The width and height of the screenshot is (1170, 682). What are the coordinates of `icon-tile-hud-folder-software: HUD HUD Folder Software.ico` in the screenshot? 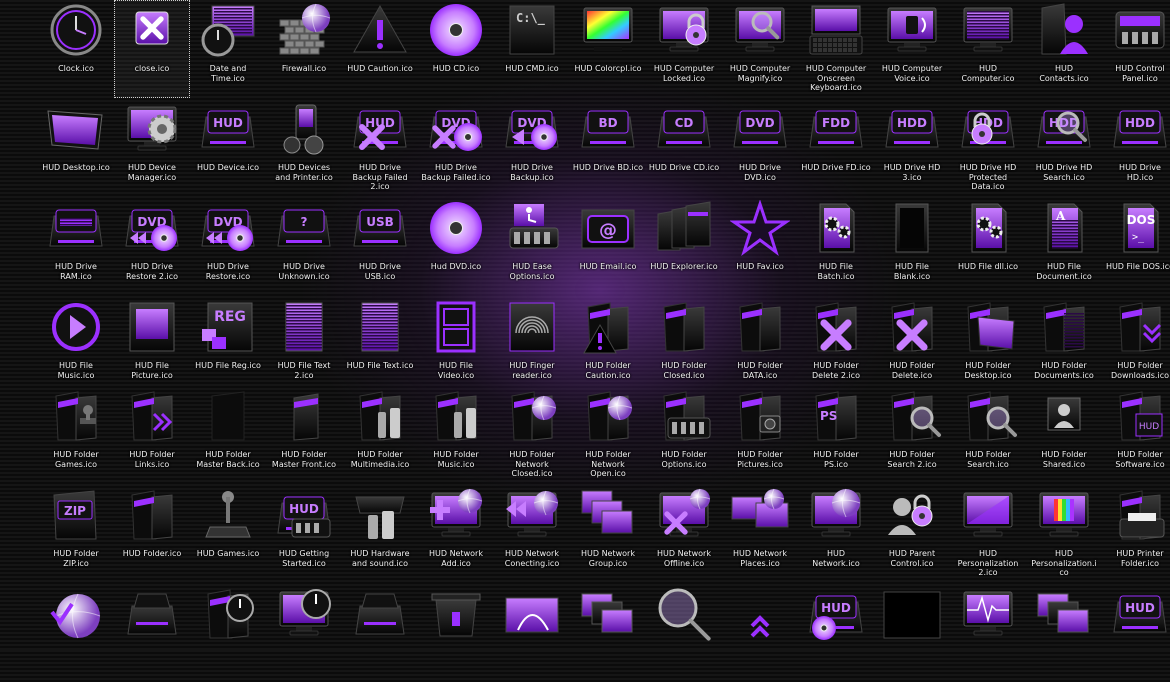 It's located at (1136, 435).